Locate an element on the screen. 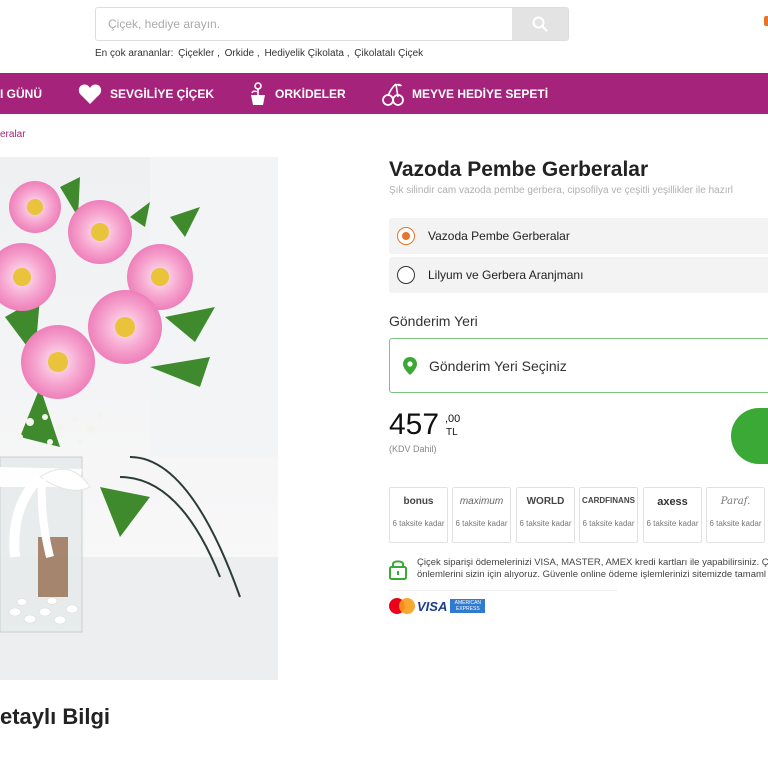 This screenshot has height=768, width=768. variant-option-lily-gerbera: Lilyum ve Gerbera Aranjmanı is located at coordinates (578, 275).